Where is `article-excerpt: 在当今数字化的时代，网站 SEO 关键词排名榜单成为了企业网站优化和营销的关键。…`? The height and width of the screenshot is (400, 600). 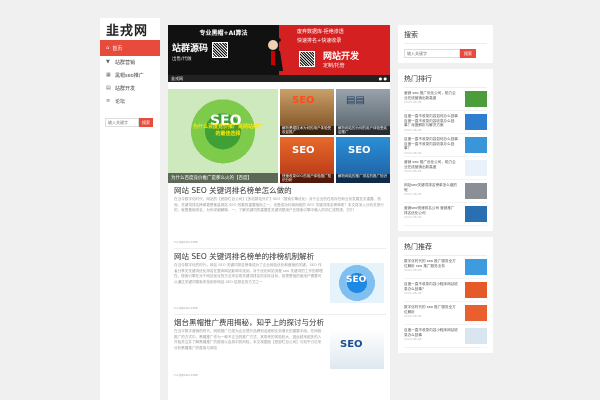 article-excerpt: 在当今数字化的时代，网站 SEO 关键词排名榜单成为了企业网站优化和营销的关键。… is located at coordinates (248, 273).